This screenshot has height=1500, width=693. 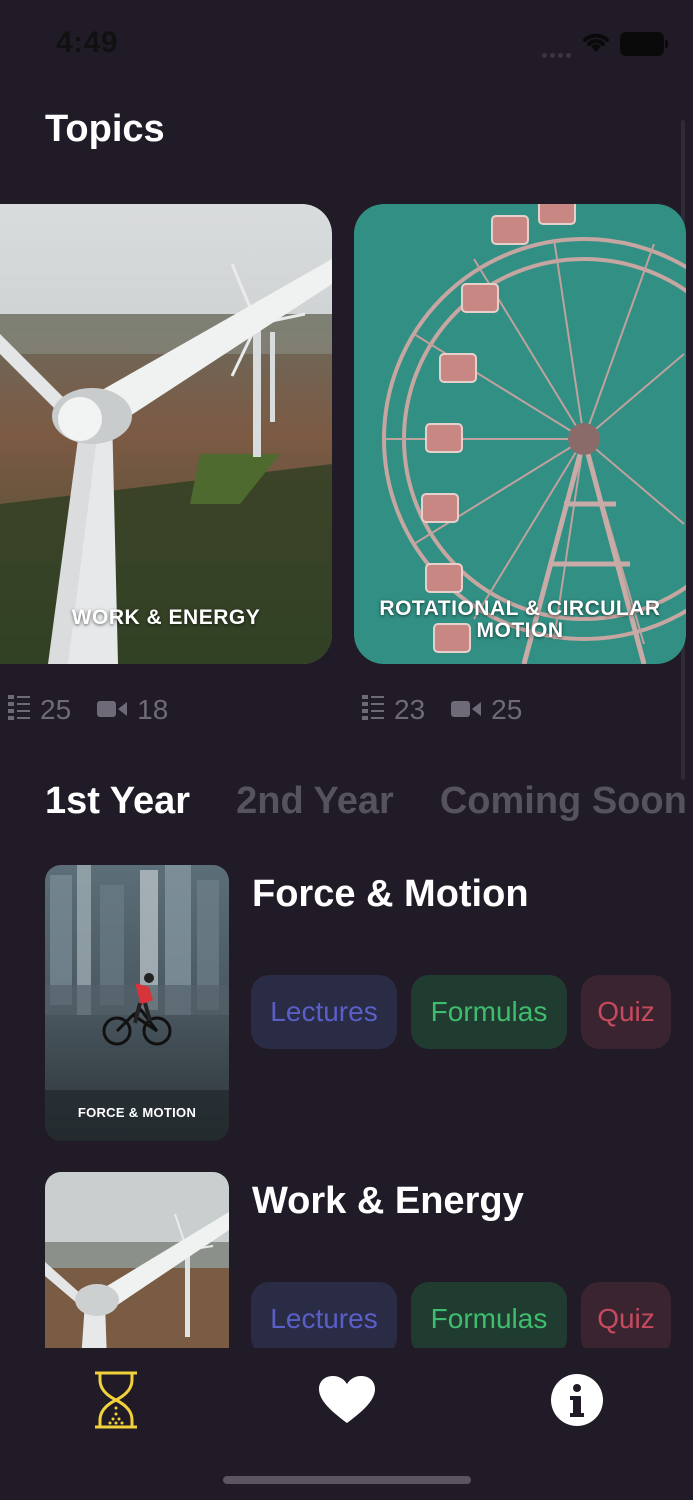 I want to click on wifi-icon, so click(x=596, y=44).